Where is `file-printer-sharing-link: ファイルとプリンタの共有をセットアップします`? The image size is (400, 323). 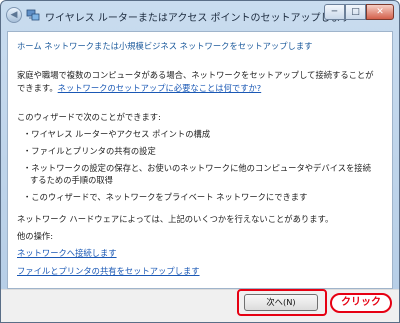 file-printer-sharing-link: ファイルとプリンタの共有をセットアップします is located at coordinates (108, 271).